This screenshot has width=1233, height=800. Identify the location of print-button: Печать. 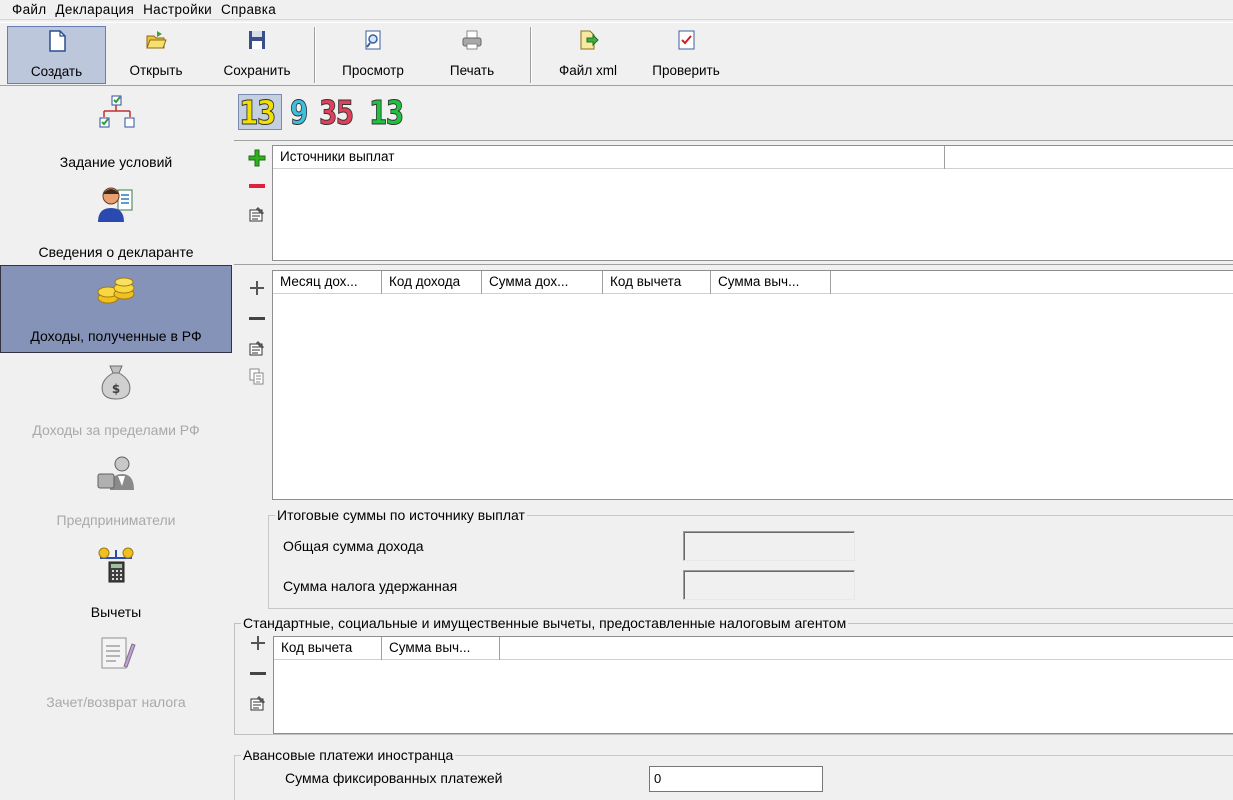
(472, 55).